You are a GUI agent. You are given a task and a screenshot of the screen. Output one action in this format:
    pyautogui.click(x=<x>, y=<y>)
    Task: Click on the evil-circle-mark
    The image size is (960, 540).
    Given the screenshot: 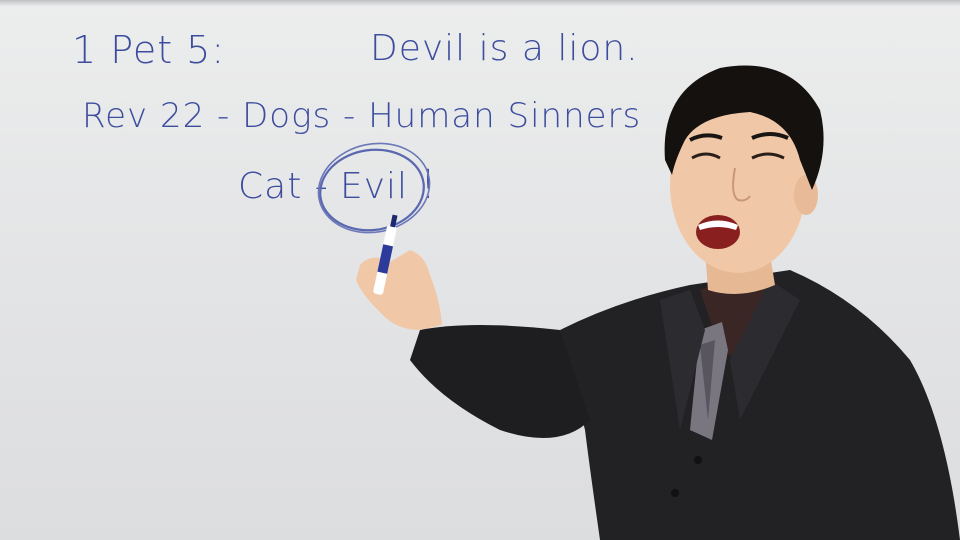 What is the action you would take?
    pyautogui.click(x=374, y=188)
    